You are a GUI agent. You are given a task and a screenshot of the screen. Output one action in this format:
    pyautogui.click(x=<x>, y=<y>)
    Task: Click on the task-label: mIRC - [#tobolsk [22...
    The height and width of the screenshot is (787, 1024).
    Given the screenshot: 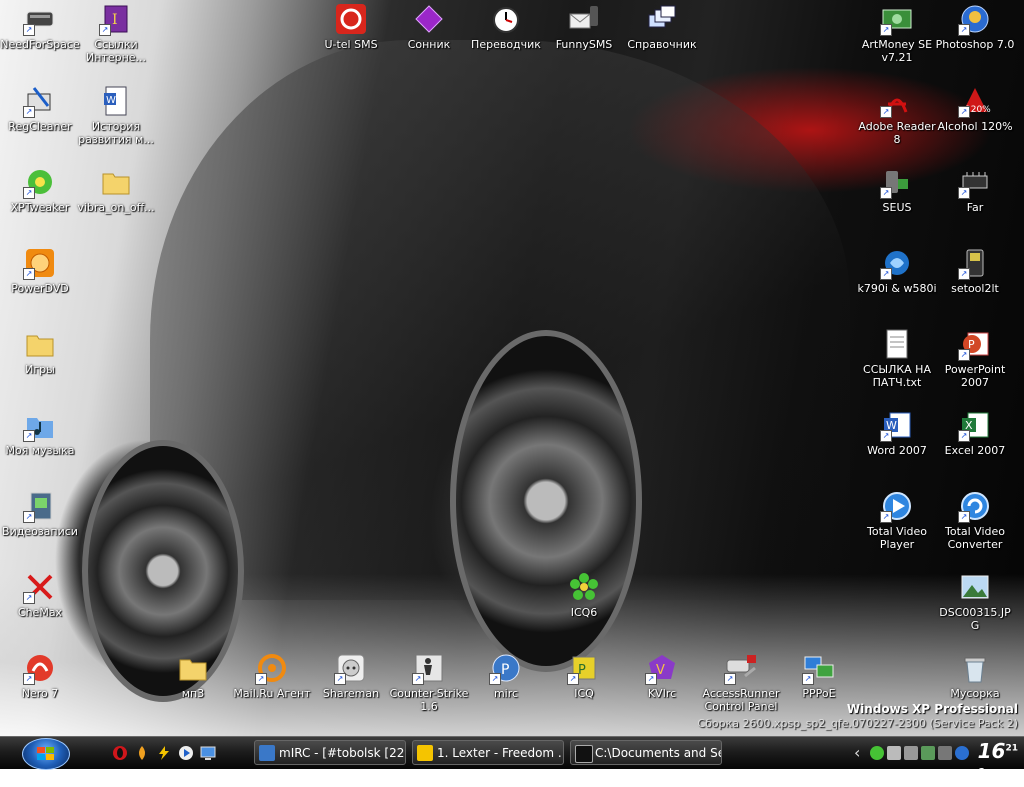 What is the action you would take?
    pyautogui.click(x=342, y=753)
    